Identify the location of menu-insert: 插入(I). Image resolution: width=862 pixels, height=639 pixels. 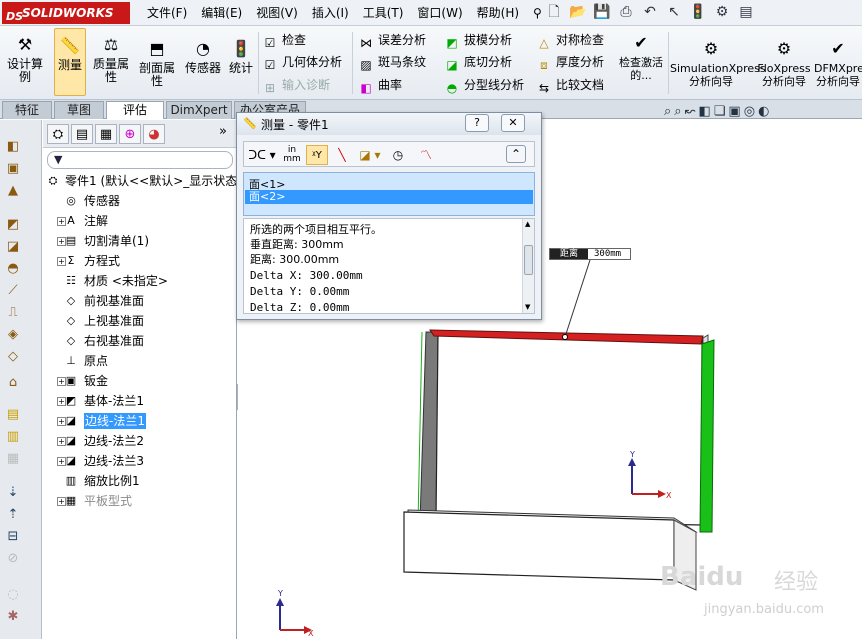
(330, 13).